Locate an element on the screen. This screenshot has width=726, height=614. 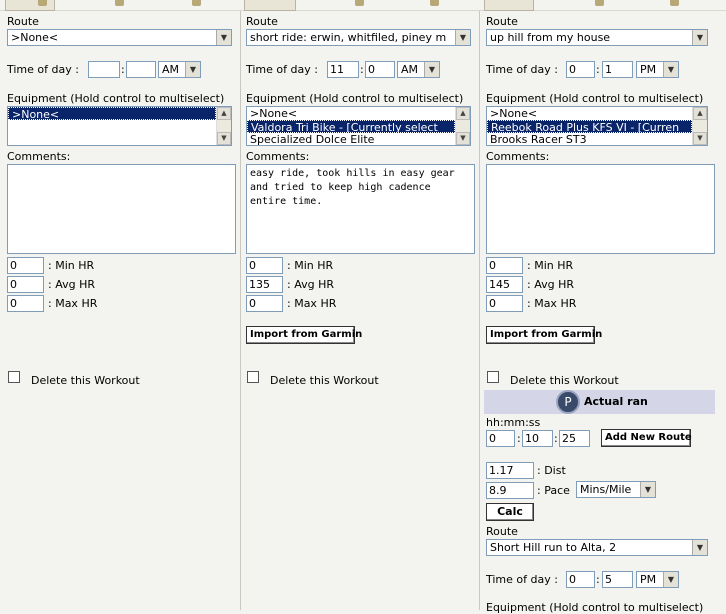
distance-input: 1.17 is located at coordinates (510, 470).